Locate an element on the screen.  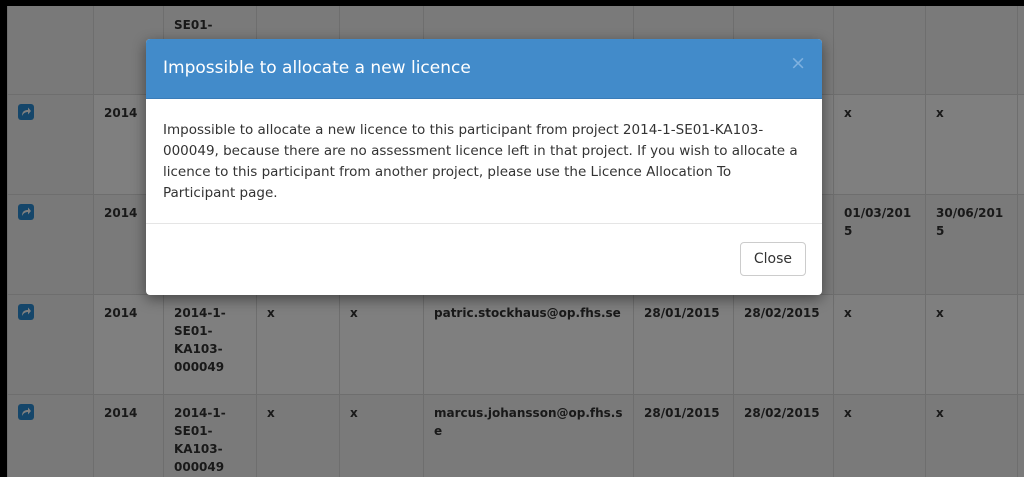
close-icon: × is located at coordinates (798, 63).